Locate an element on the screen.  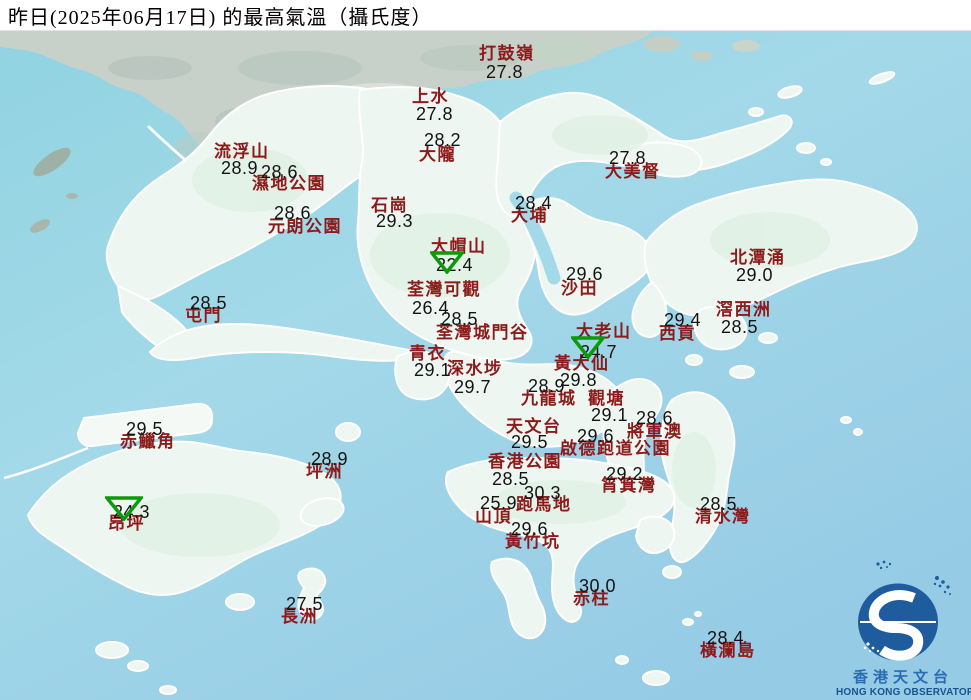
station-temperature-value: 30.3 is located at coordinates (543, 493).